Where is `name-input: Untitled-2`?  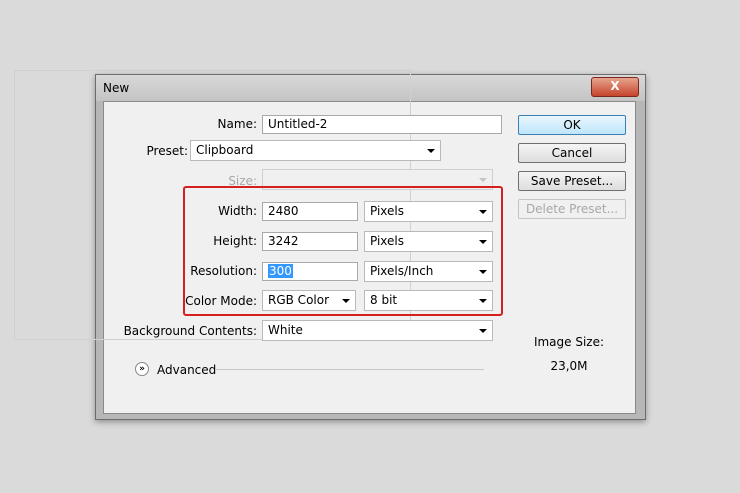
name-input: Untitled-2 is located at coordinates (382, 124).